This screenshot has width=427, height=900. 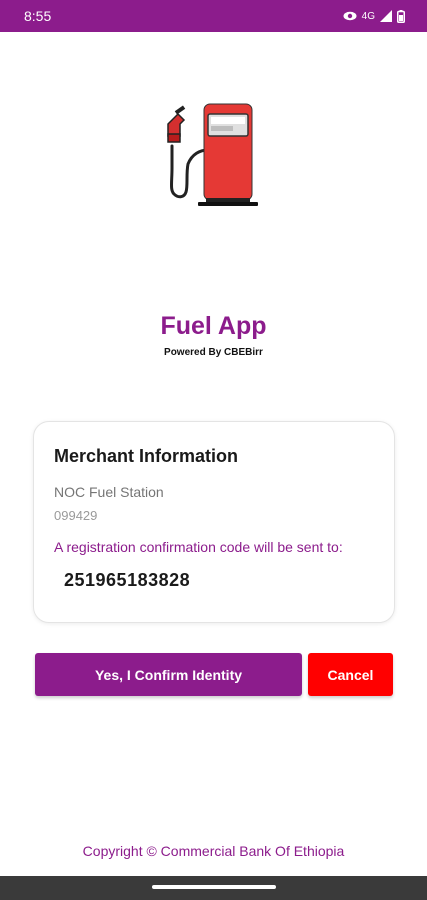 What do you see at coordinates (401, 16) in the screenshot?
I see `battery-icon` at bounding box center [401, 16].